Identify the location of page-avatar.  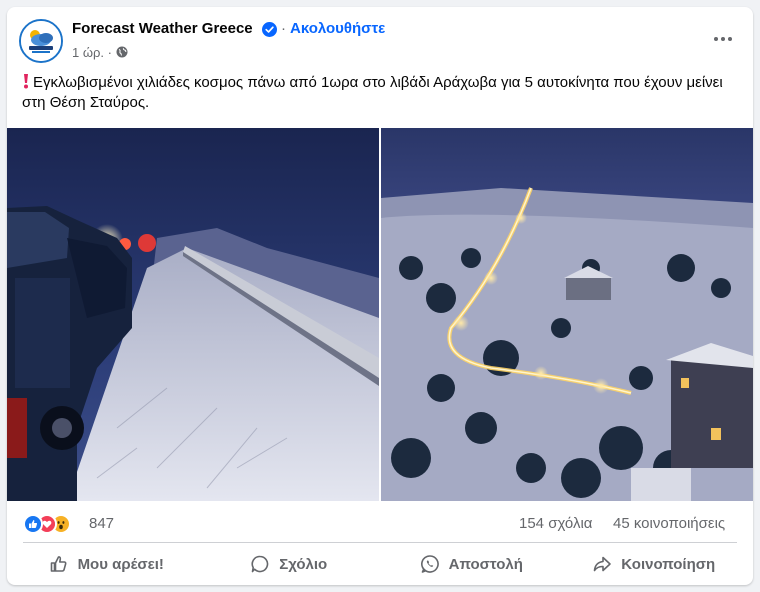
(41, 41).